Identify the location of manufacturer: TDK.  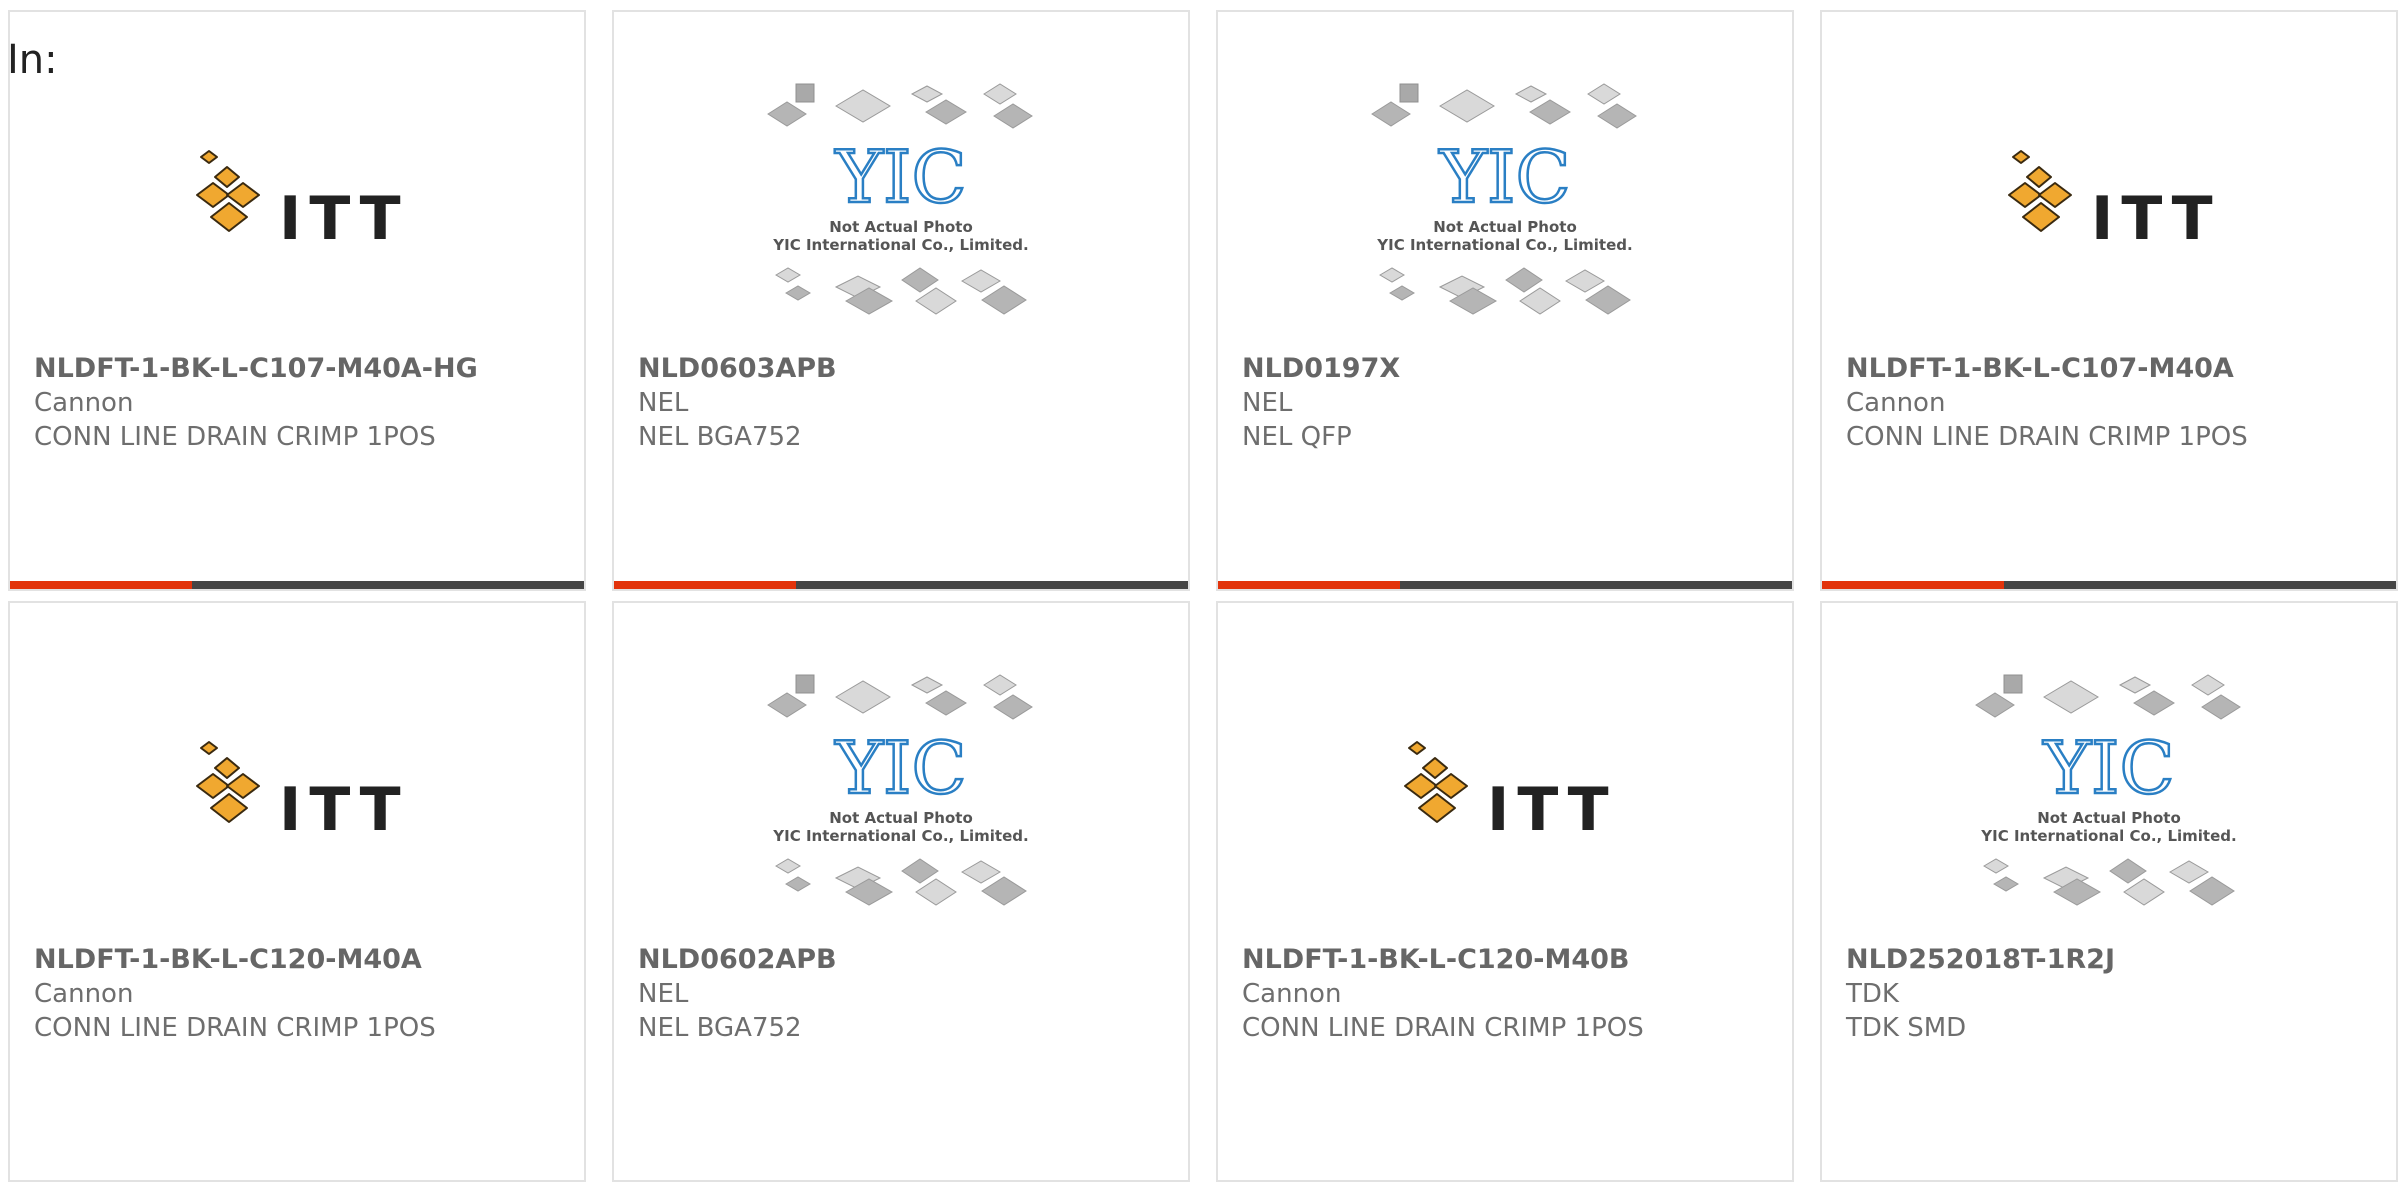
(1872, 994).